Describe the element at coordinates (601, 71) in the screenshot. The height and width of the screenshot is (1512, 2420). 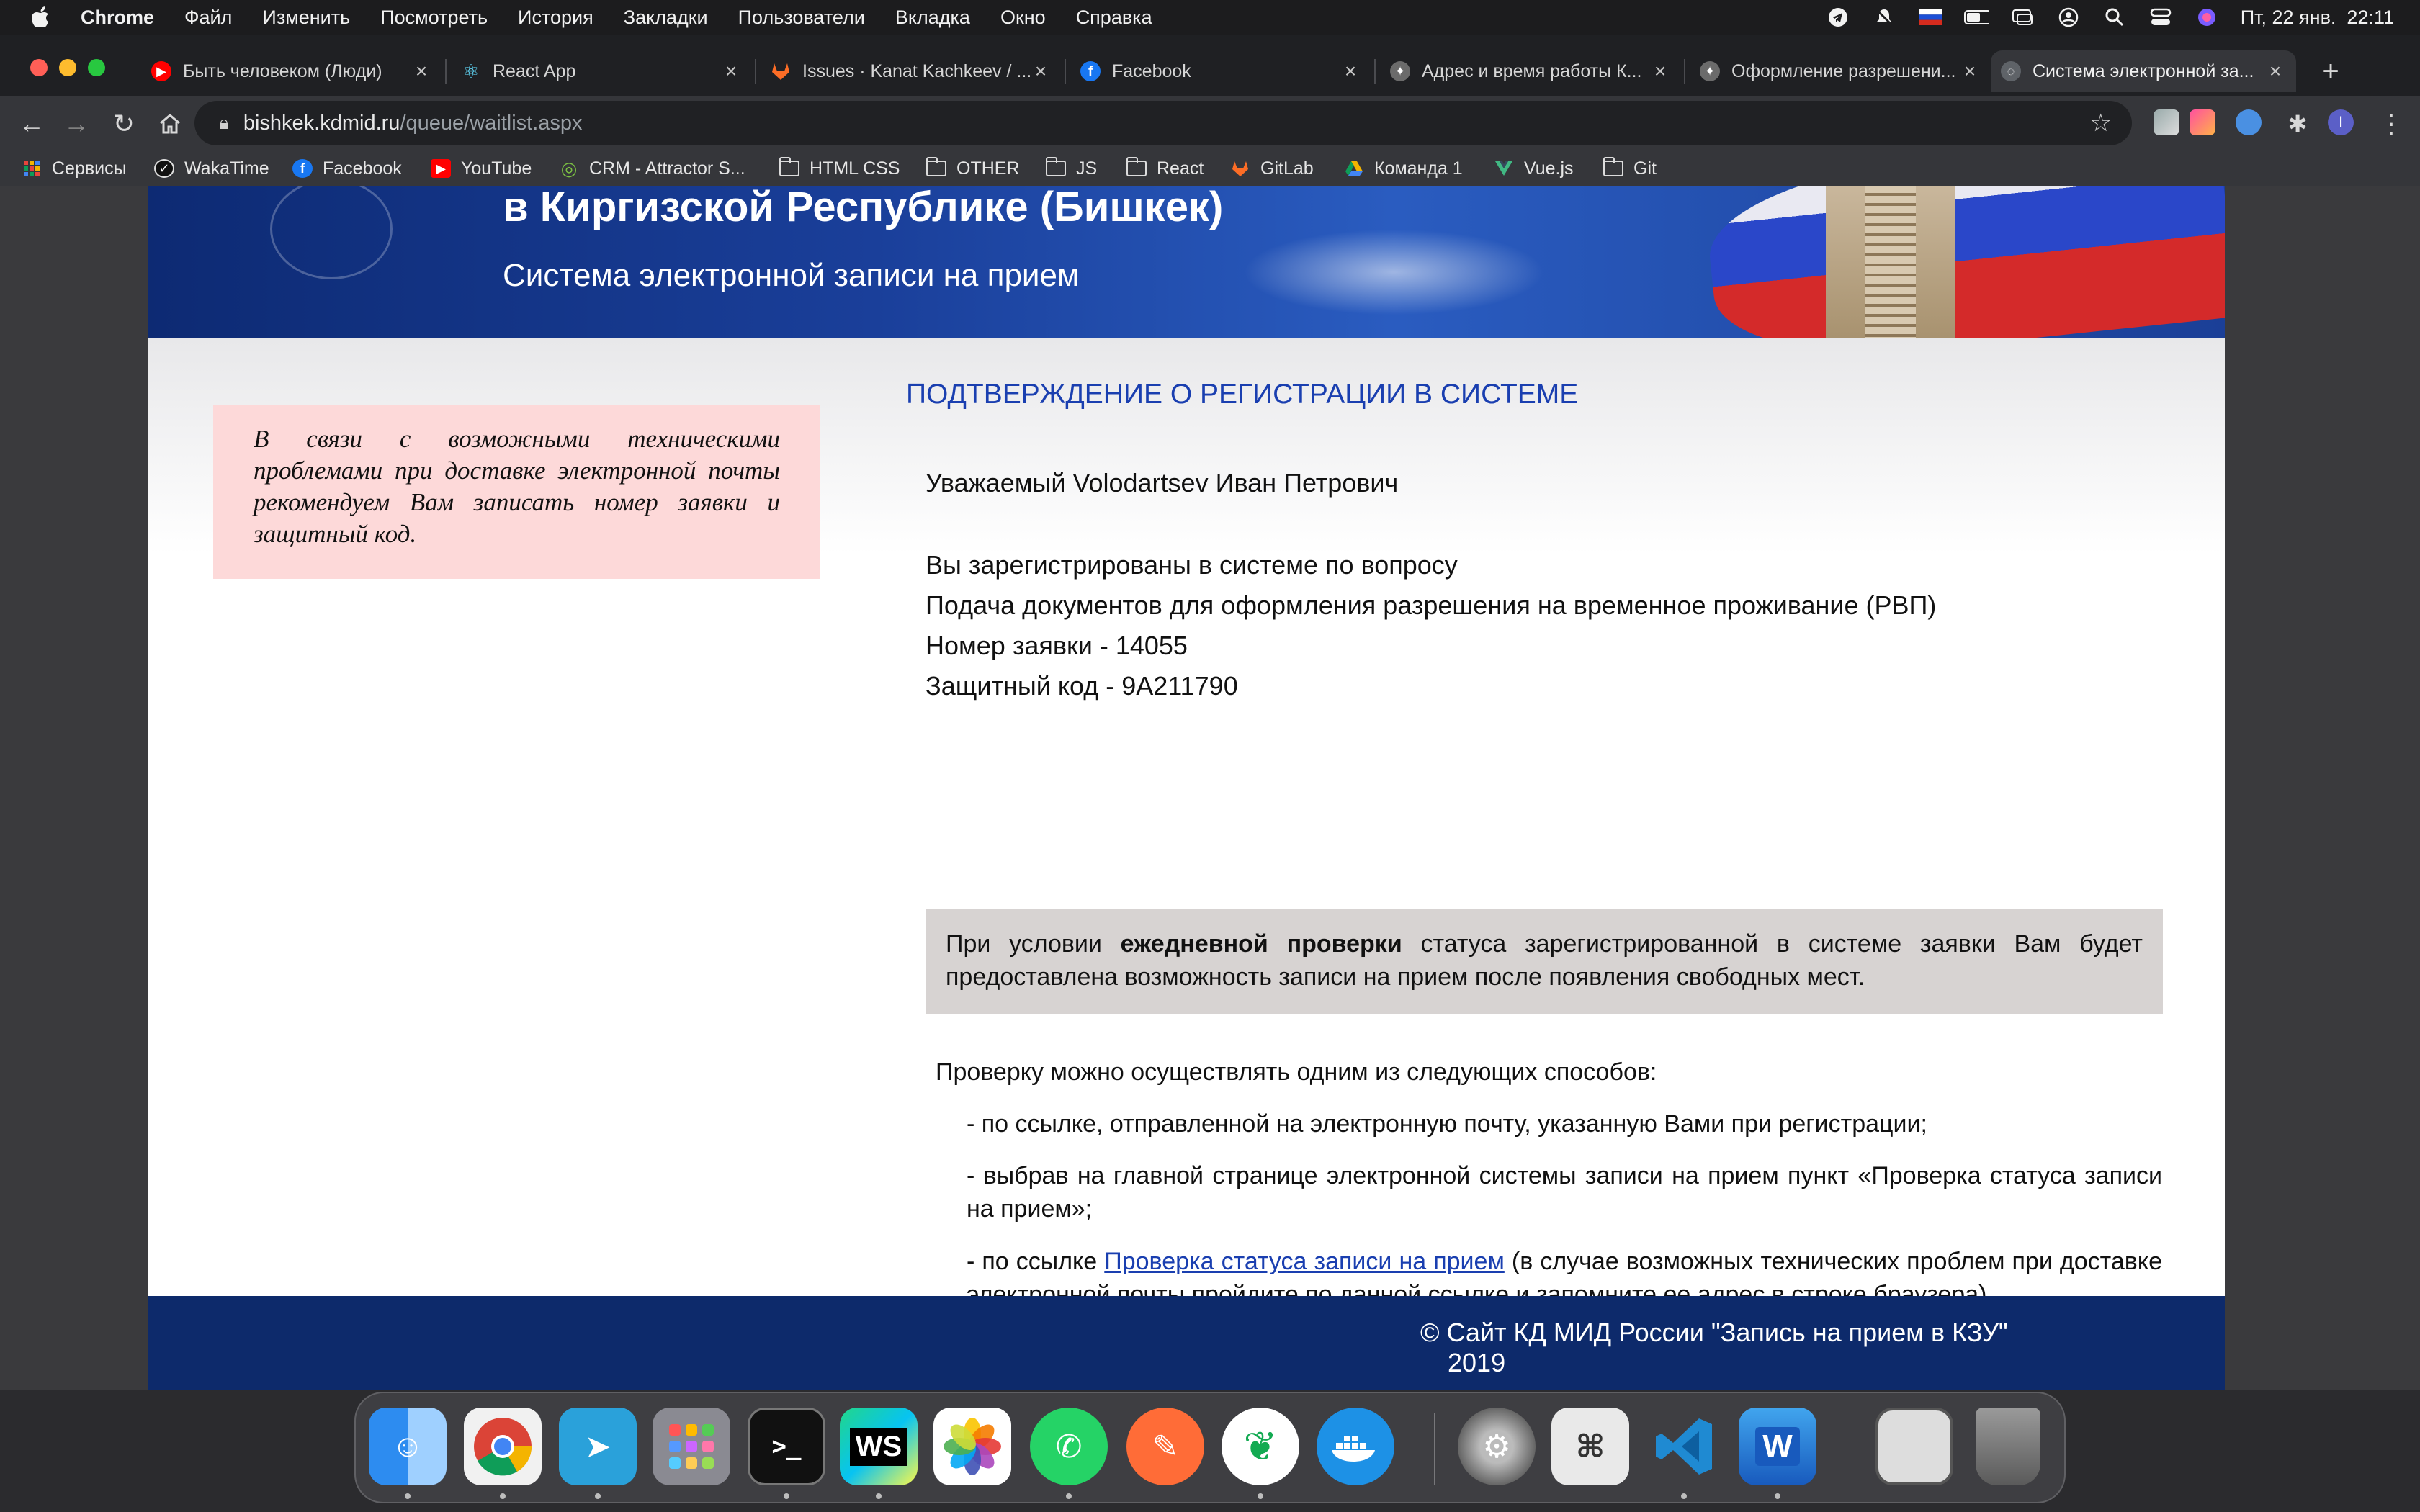
I see `tab-react-app: ⚛ React App ×` at that location.